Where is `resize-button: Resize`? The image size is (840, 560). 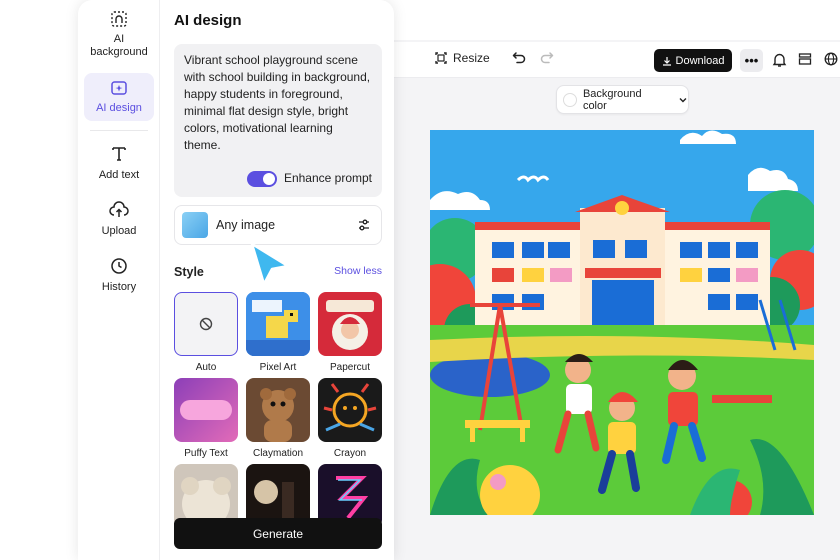
resize-button: Resize is located at coordinates (462, 58).